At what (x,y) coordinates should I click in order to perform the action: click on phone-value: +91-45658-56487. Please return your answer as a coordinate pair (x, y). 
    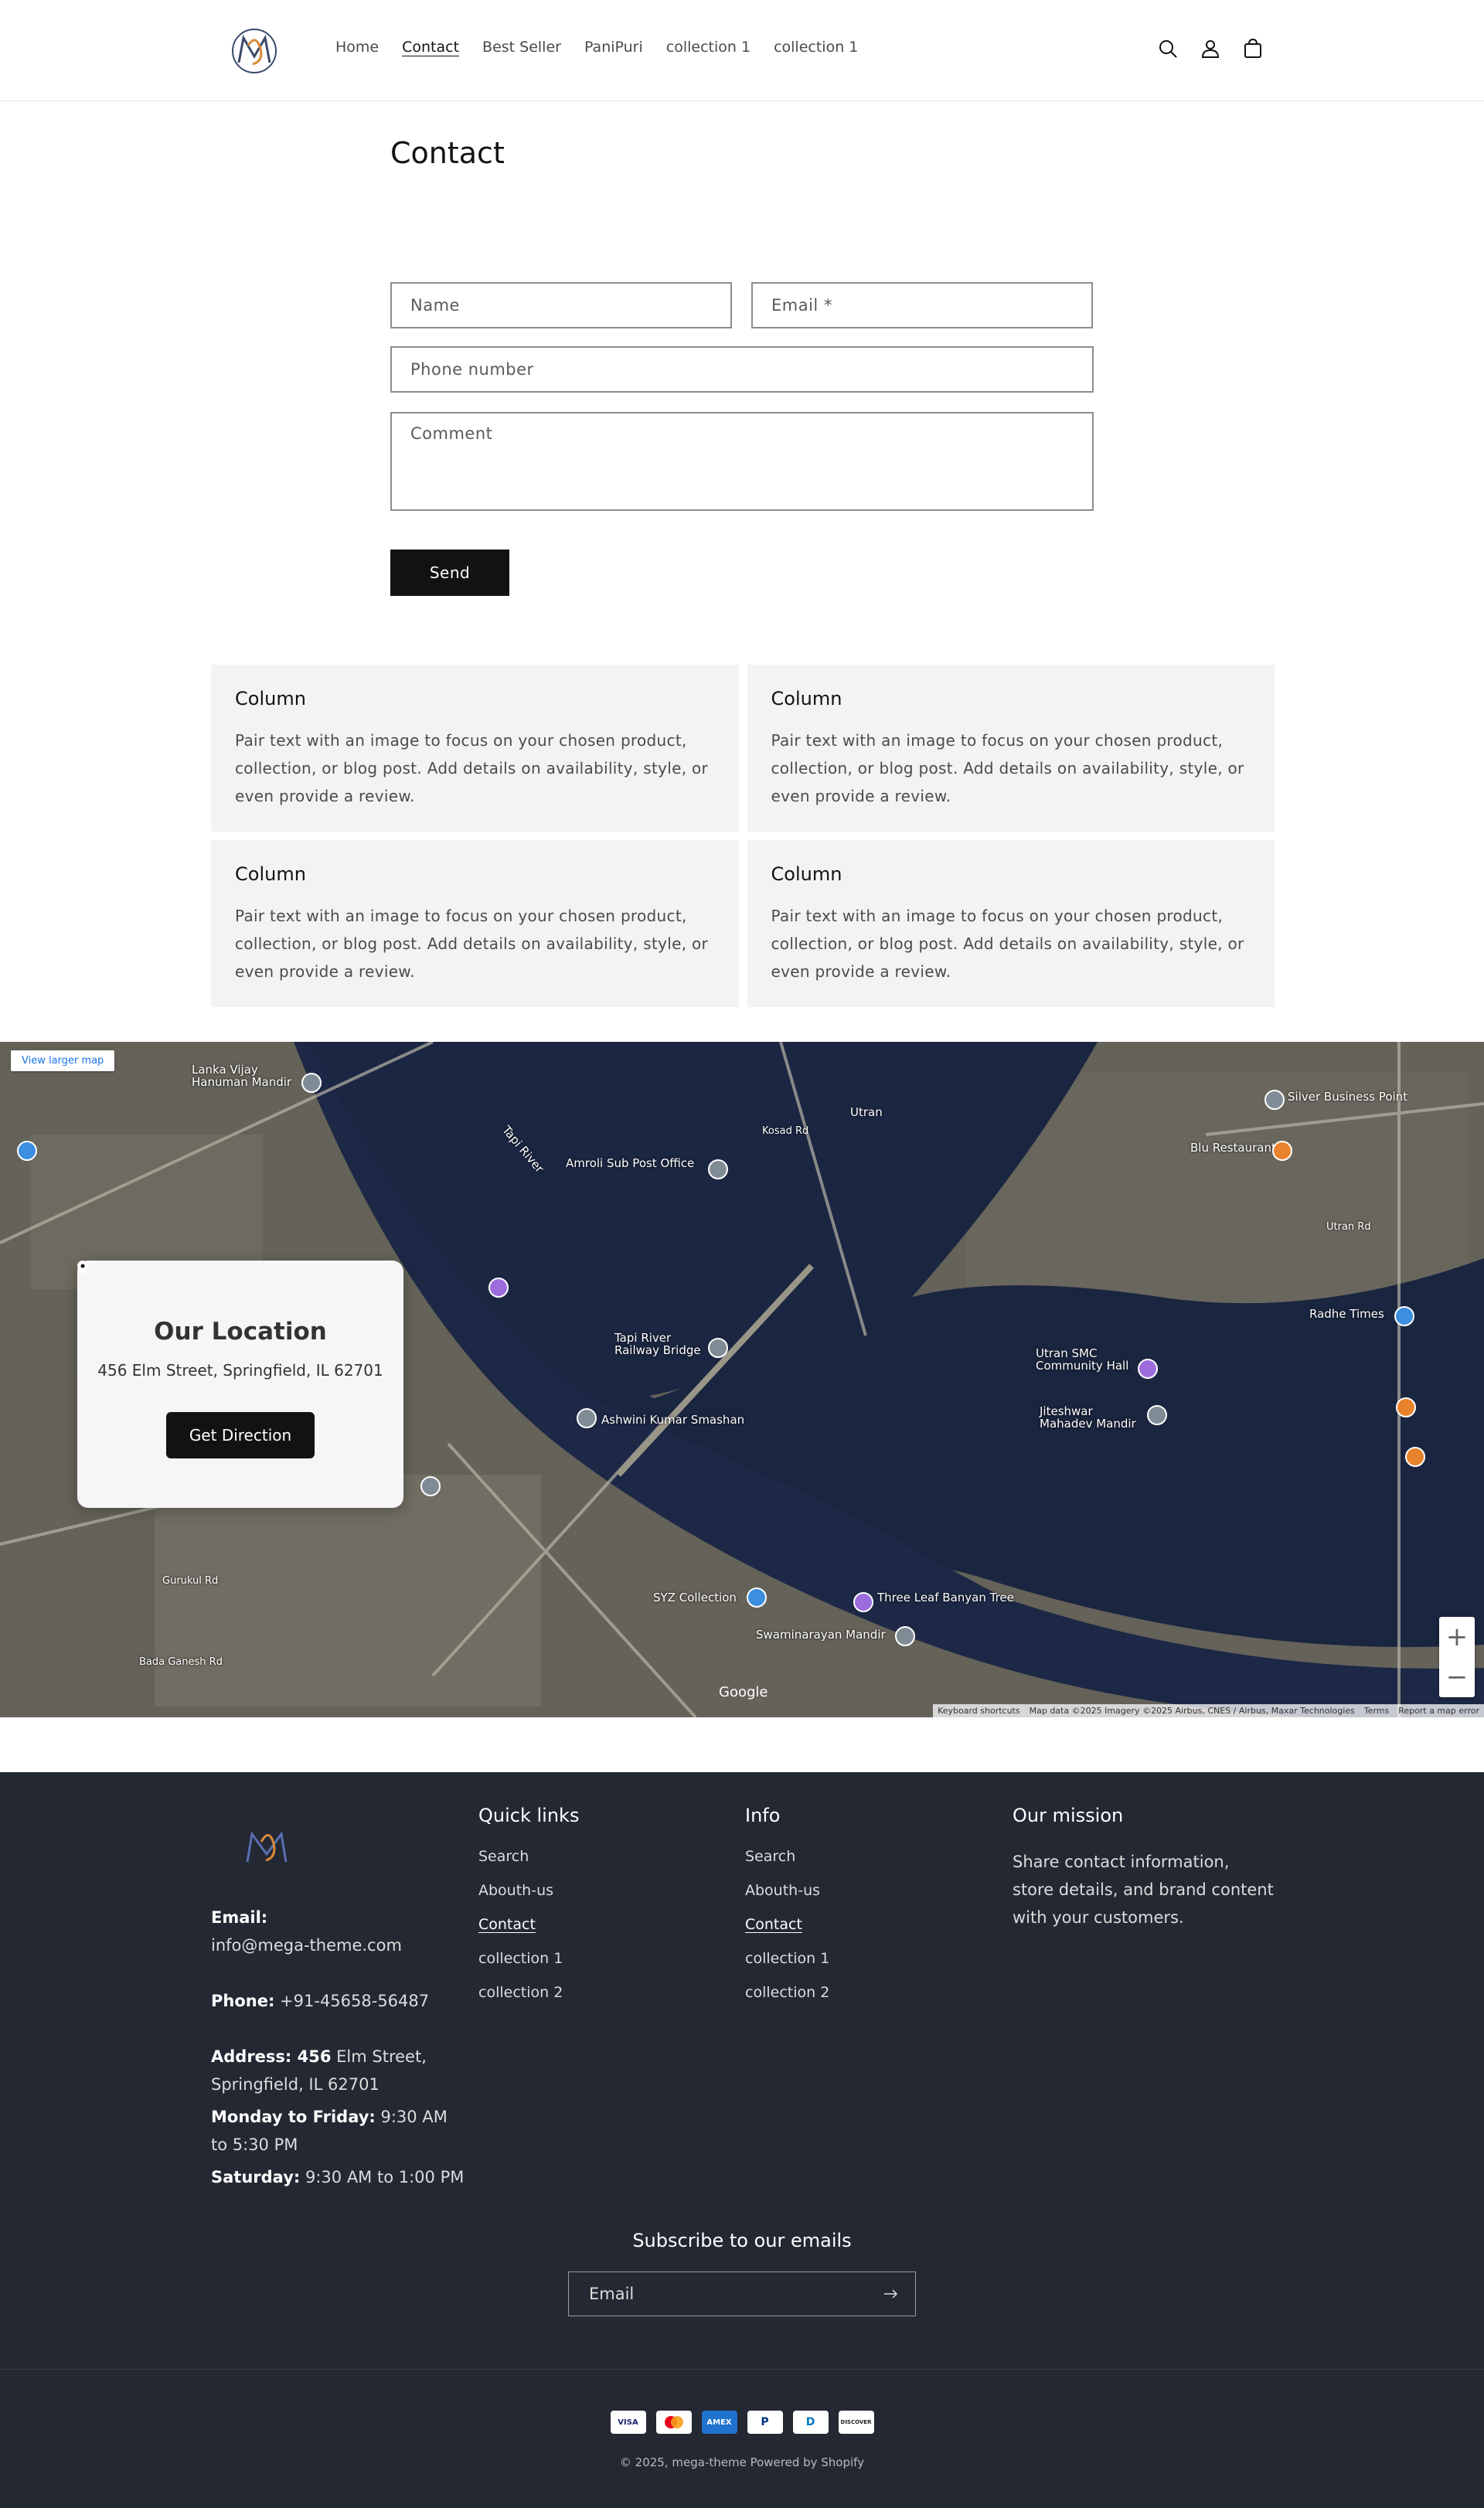
    Looking at the image, I should click on (355, 2001).